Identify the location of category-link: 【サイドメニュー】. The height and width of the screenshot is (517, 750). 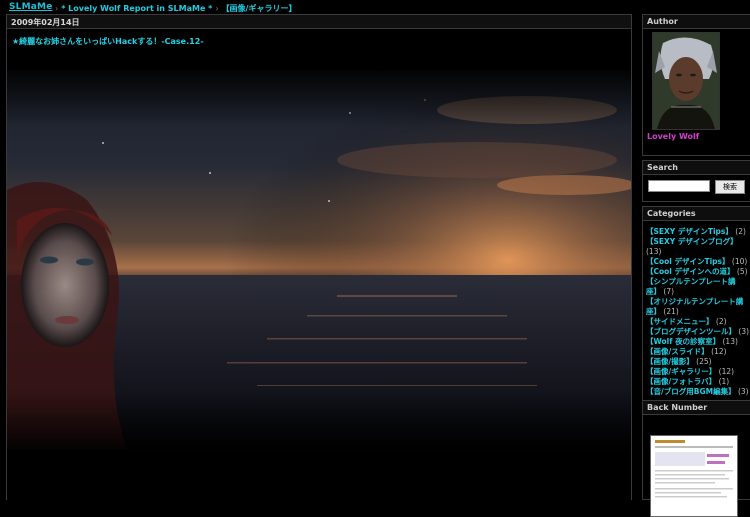
(680, 321).